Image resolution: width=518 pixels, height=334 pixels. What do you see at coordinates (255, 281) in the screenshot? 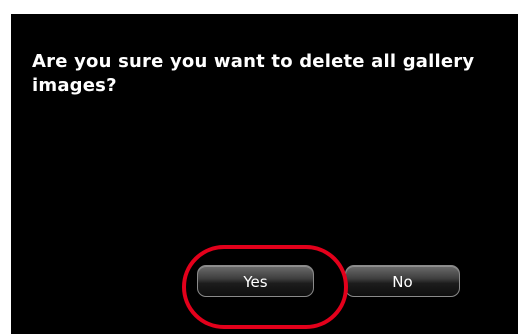
I see `yes-button: Yes` at bounding box center [255, 281].